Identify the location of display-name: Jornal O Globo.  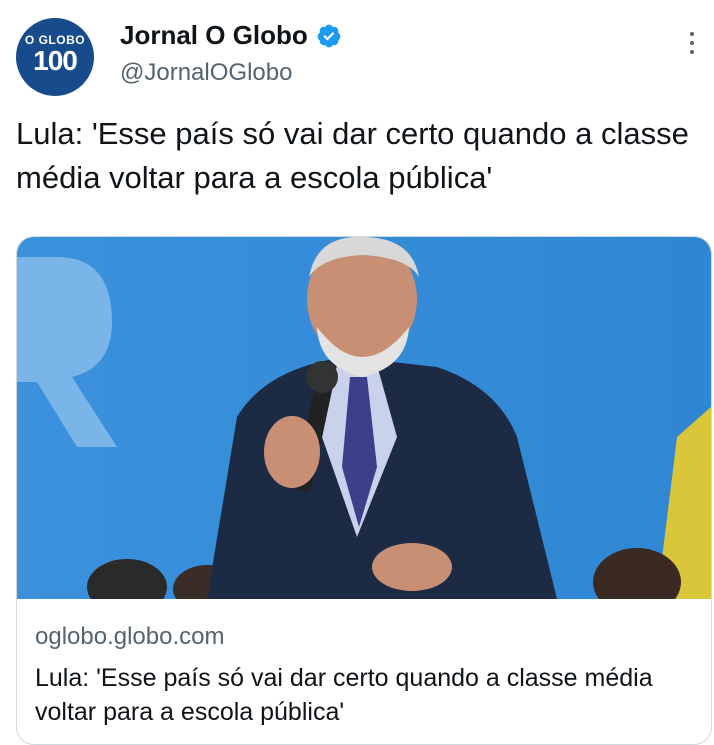
(214, 35).